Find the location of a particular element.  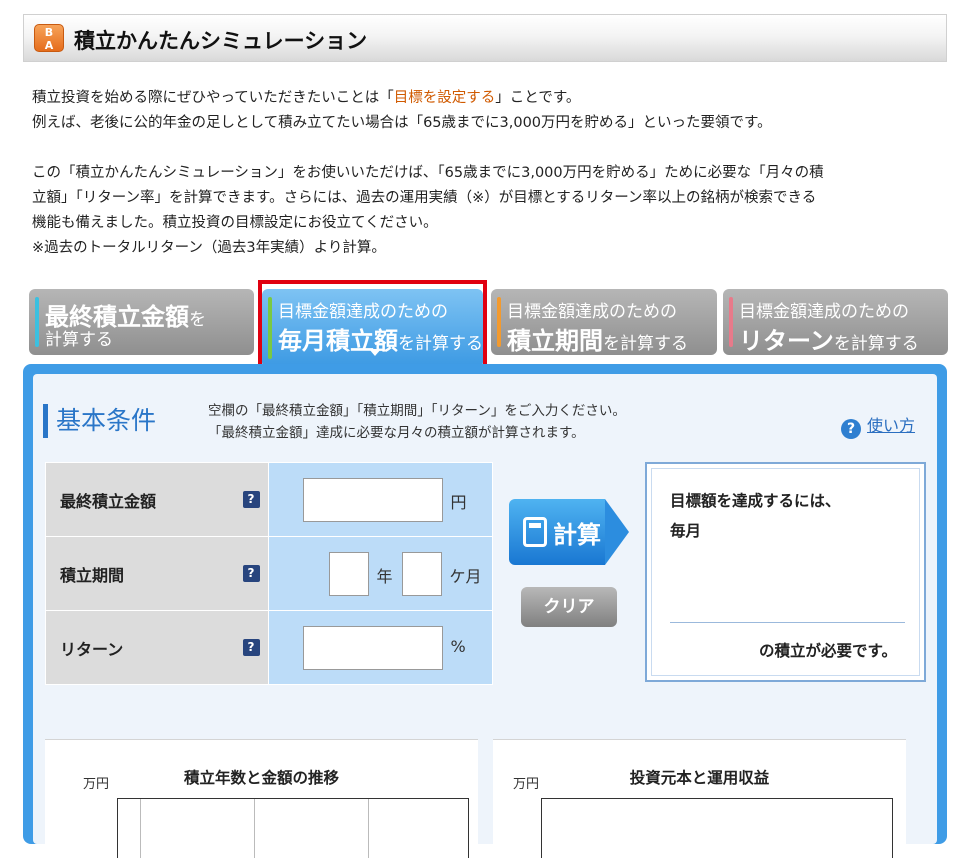

result-box: 目標額を達成するには、 毎月 の積立が必要です。 is located at coordinates (785, 572).